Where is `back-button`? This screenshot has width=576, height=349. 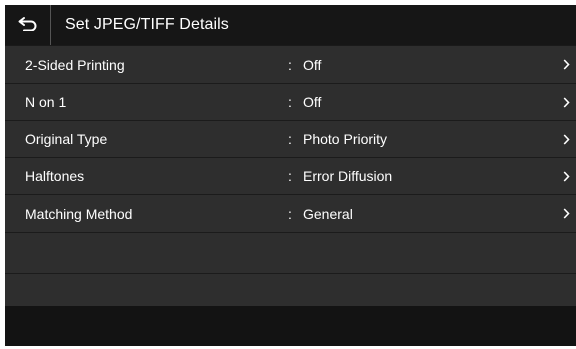 back-button is located at coordinates (28, 25).